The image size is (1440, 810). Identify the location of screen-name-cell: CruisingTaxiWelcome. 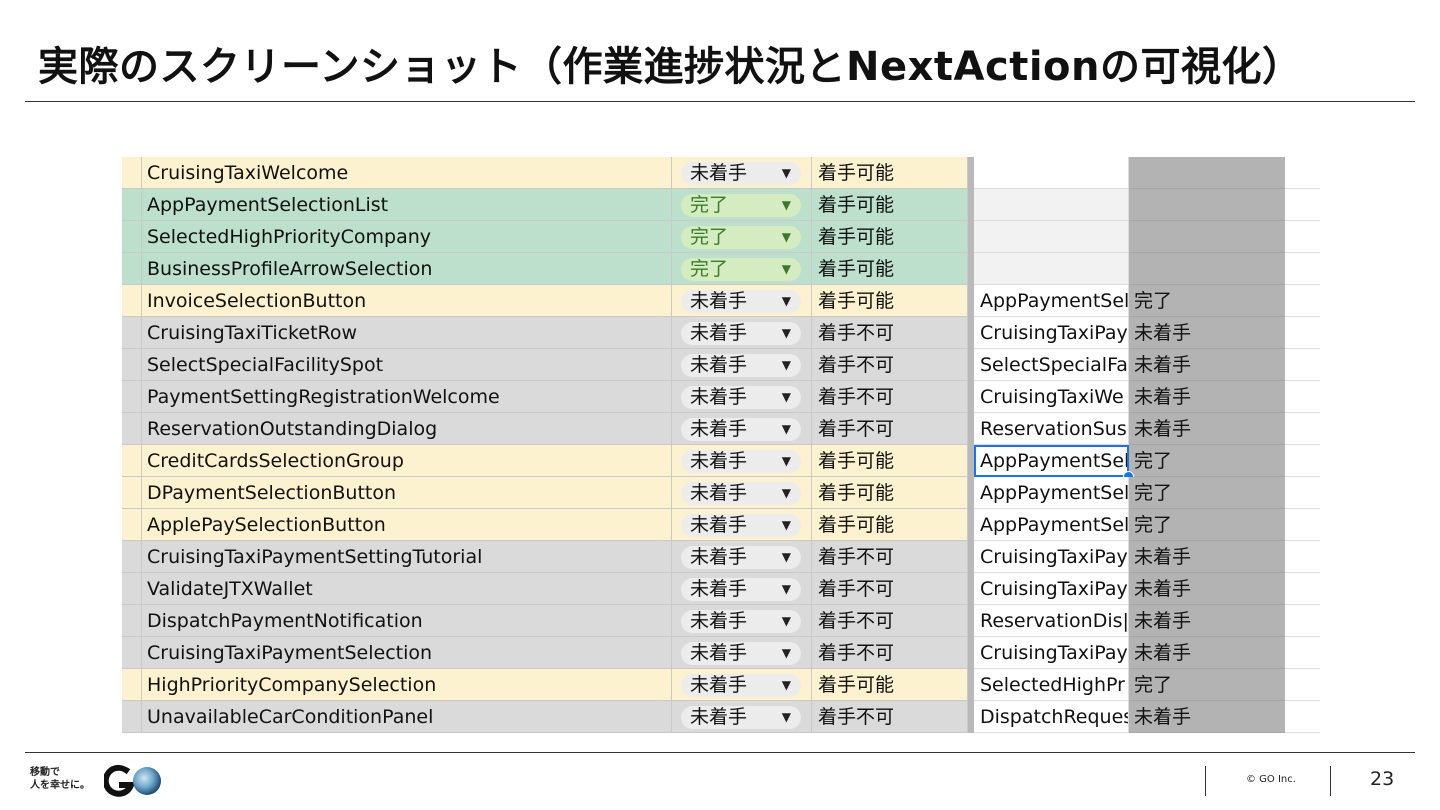
(407, 173).